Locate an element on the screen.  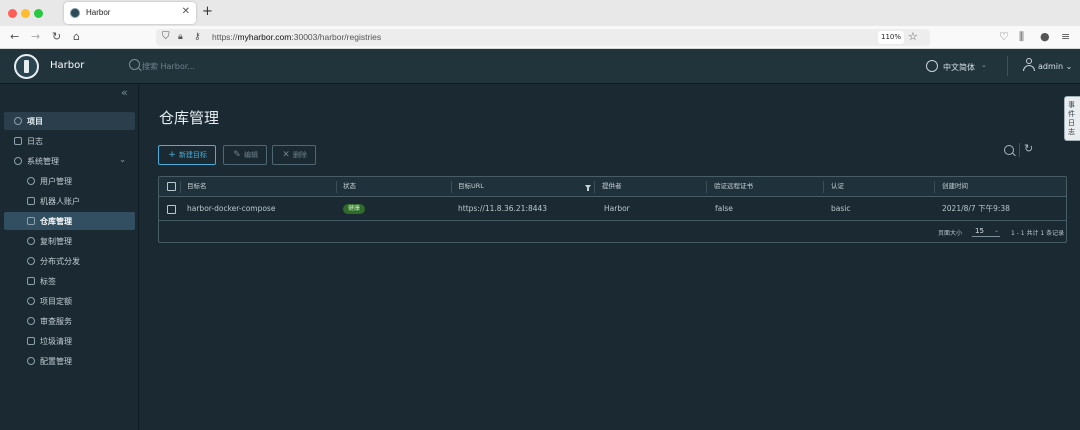
forward-icon: → is located at coordinates (35, 37).